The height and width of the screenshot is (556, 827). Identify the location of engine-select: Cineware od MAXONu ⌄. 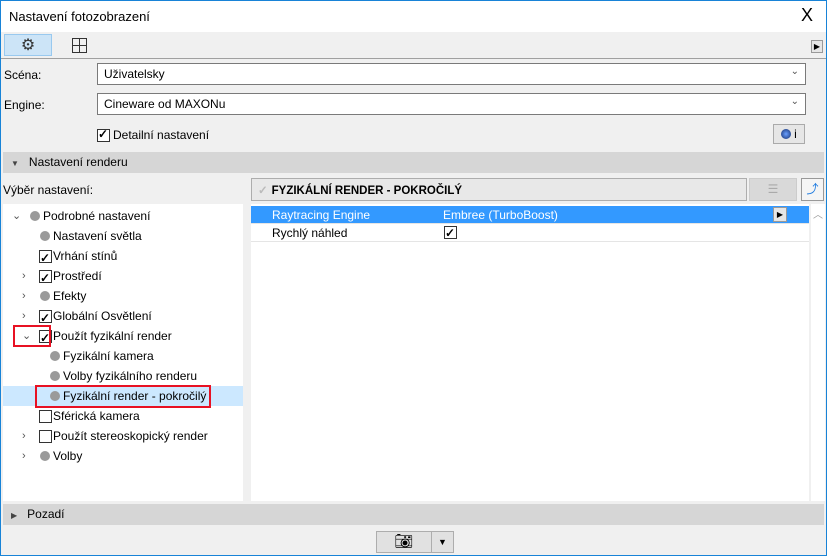
(451, 104).